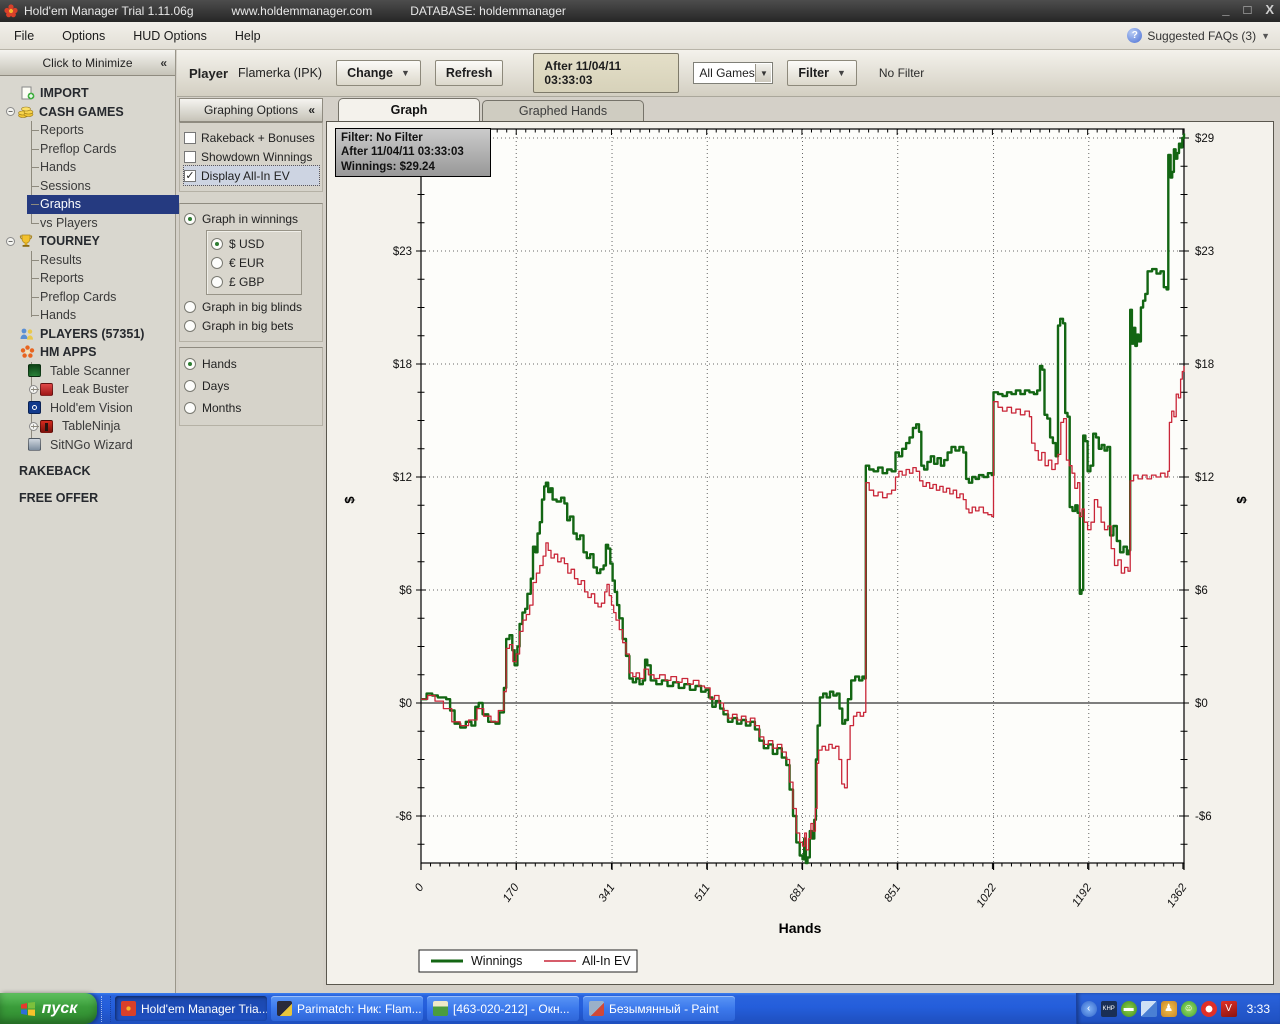  What do you see at coordinates (190, 175) in the screenshot?
I see `checkbox-box: ✓` at bounding box center [190, 175].